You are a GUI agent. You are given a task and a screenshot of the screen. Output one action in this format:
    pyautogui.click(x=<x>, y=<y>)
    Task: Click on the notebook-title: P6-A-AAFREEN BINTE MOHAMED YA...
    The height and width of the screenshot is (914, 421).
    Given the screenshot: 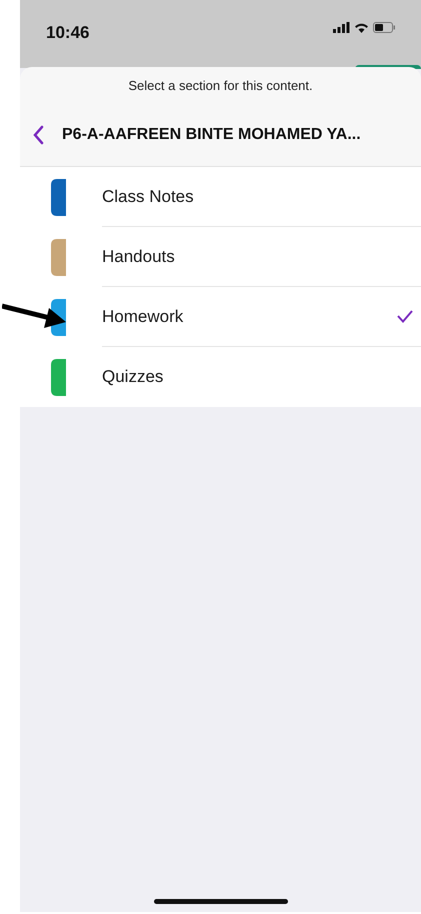 What is the action you would take?
    pyautogui.click(x=211, y=135)
    